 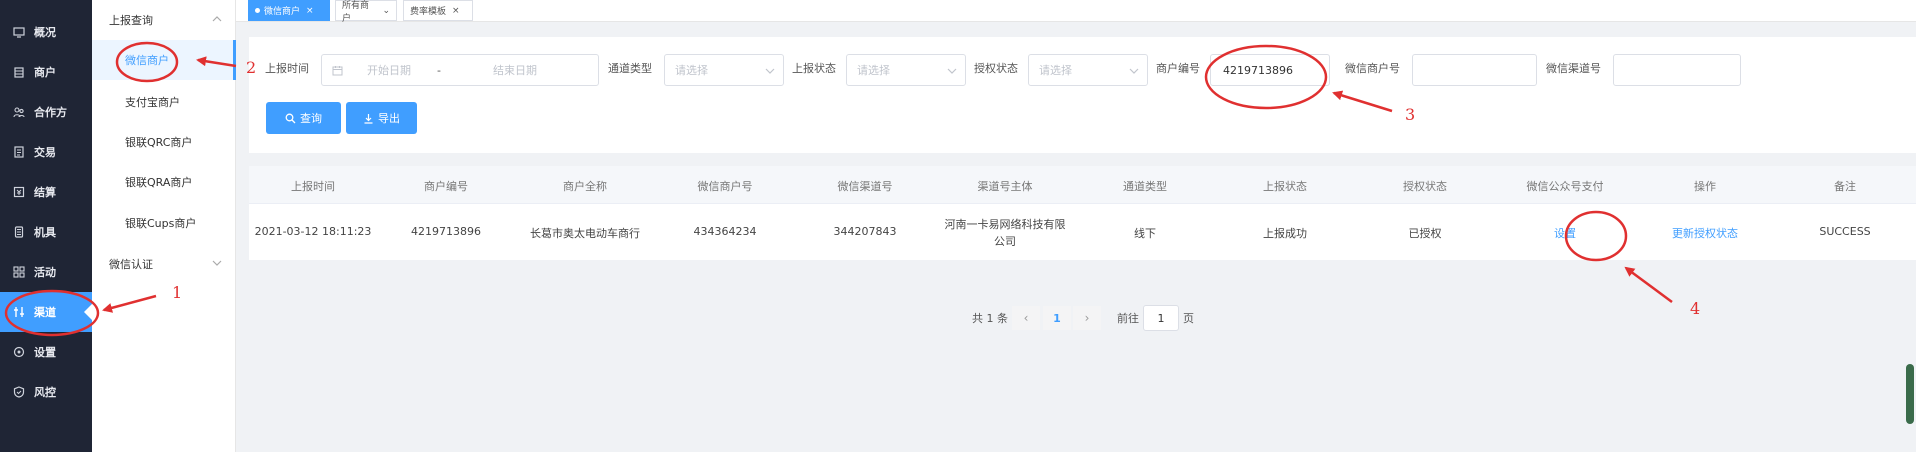 I want to click on channel-type-select: 请选择, so click(x=724, y=70).